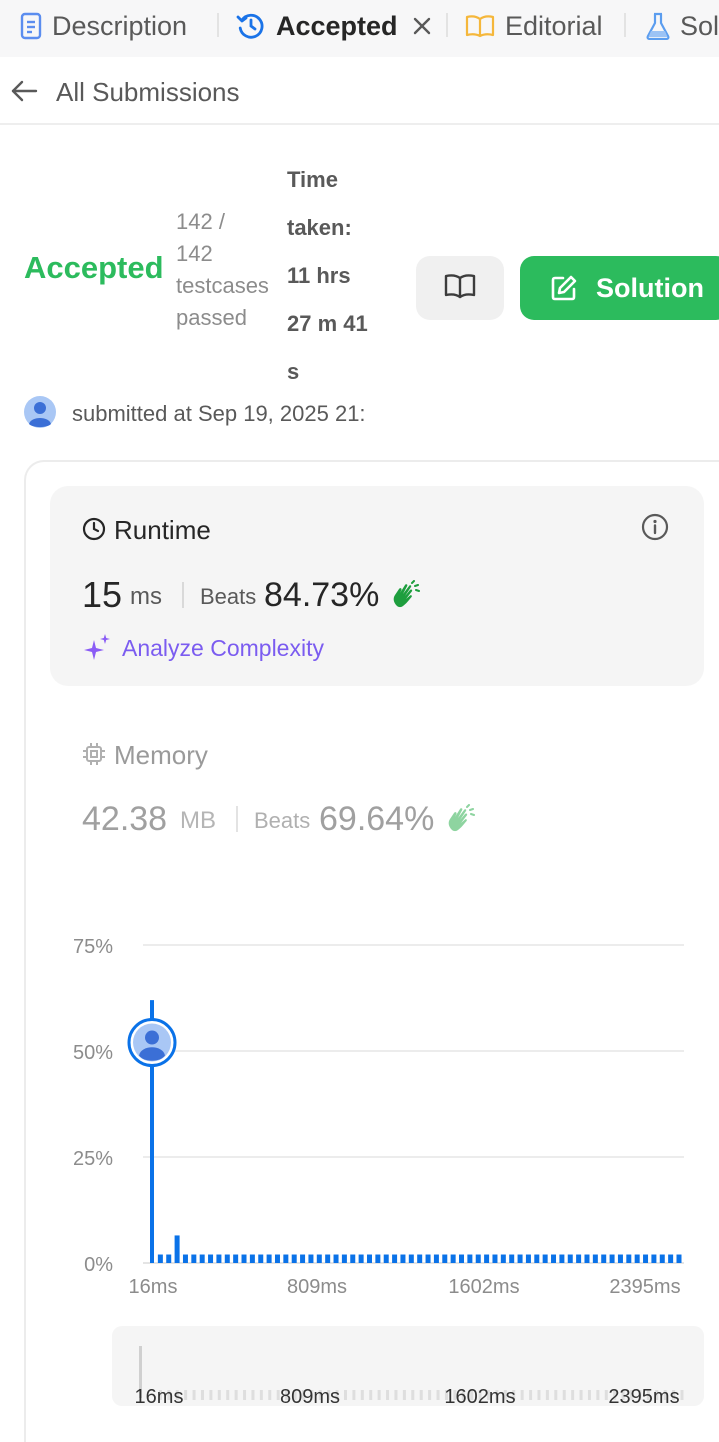  I want to click on analyze-complexity-link: Analyze Complexity, so click(223, 648).